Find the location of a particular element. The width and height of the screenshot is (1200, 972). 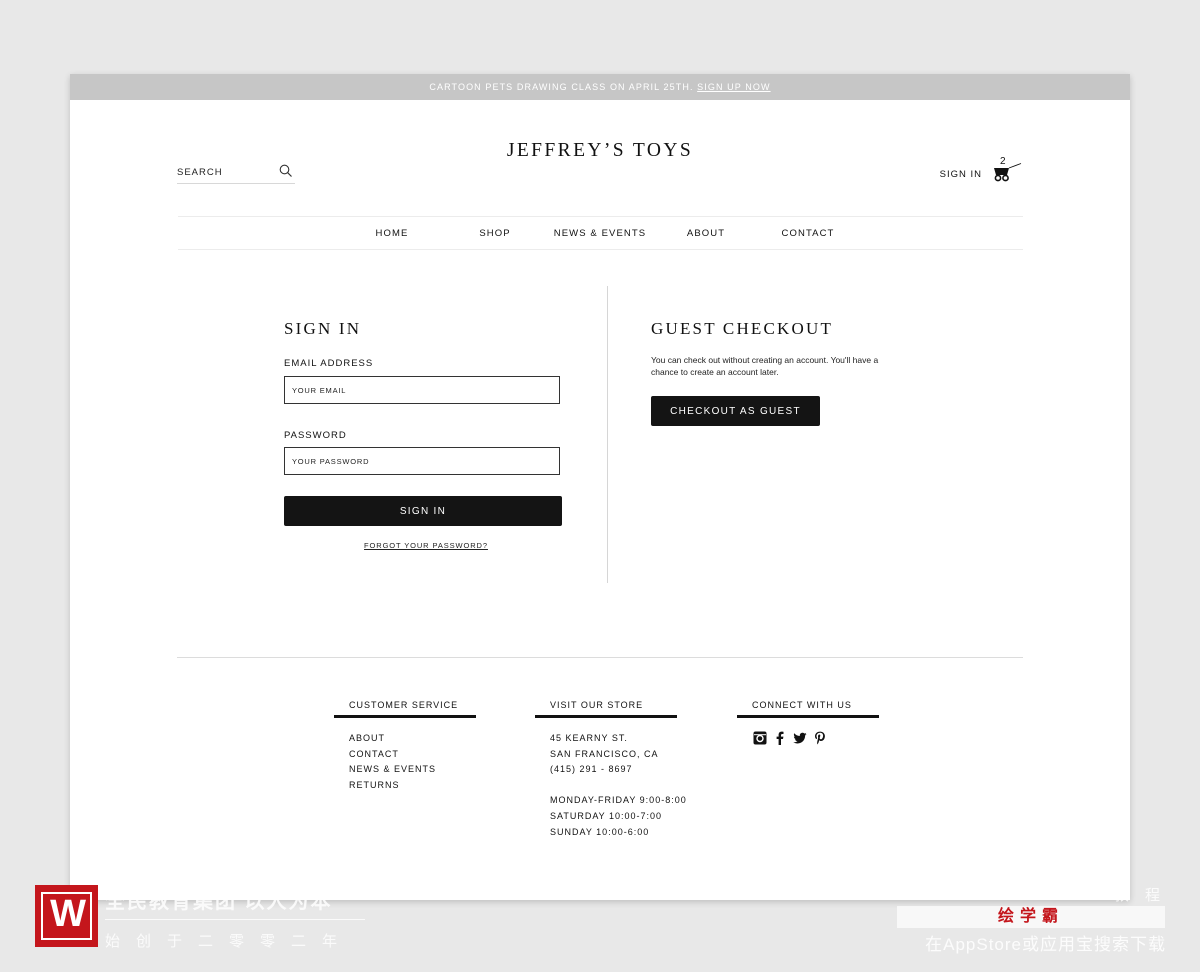

wagon-cart-icon is located at coordinates (1008, 172).